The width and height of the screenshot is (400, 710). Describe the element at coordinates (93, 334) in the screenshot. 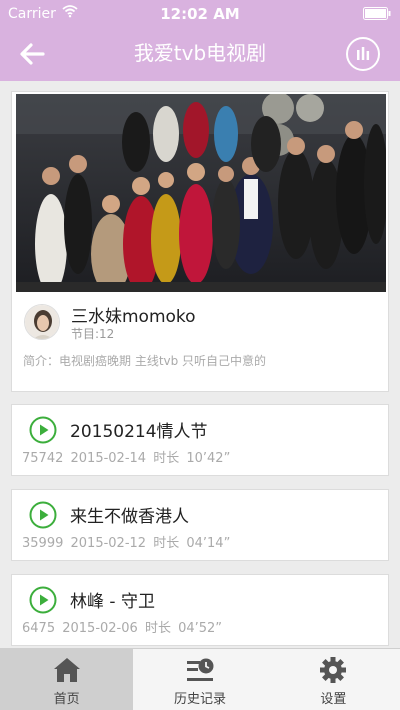

I see `episode-count: 节目:12` at that location.